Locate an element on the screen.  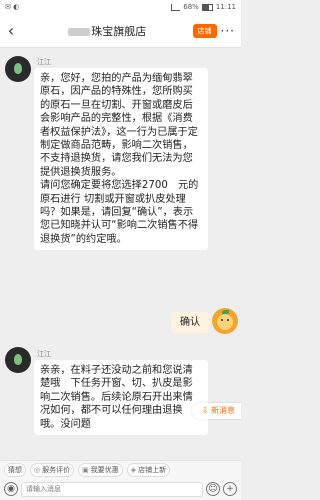
quick-item-service-rating: ◎ 服务评价 is located at coordinates (52, 469).